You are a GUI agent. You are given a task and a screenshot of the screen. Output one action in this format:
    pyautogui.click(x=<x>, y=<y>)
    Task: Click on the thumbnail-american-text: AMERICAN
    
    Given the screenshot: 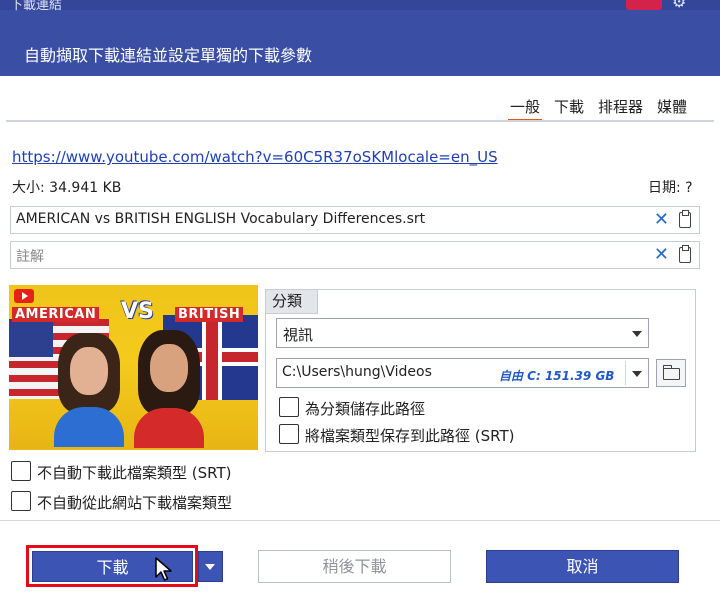 What is the action you would take?
    pyautogui.click(x=56, y=314)
    